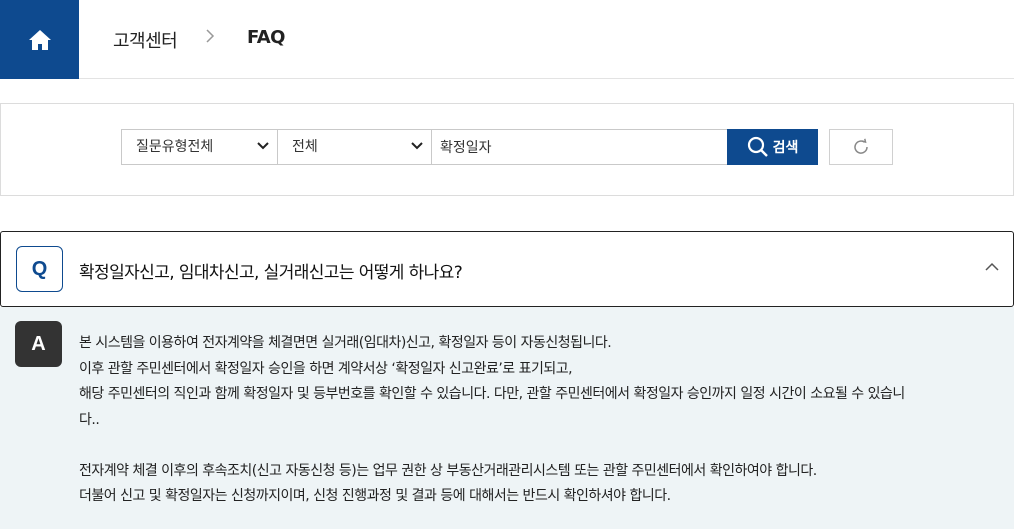 Image resolution: width=1014 pixels, height=529 pixels. What do you see at coordinates (145, 40) in the screenshot?
I see `breadcrumb-customer-center: 고객센터` at bounding box center [145, 40].